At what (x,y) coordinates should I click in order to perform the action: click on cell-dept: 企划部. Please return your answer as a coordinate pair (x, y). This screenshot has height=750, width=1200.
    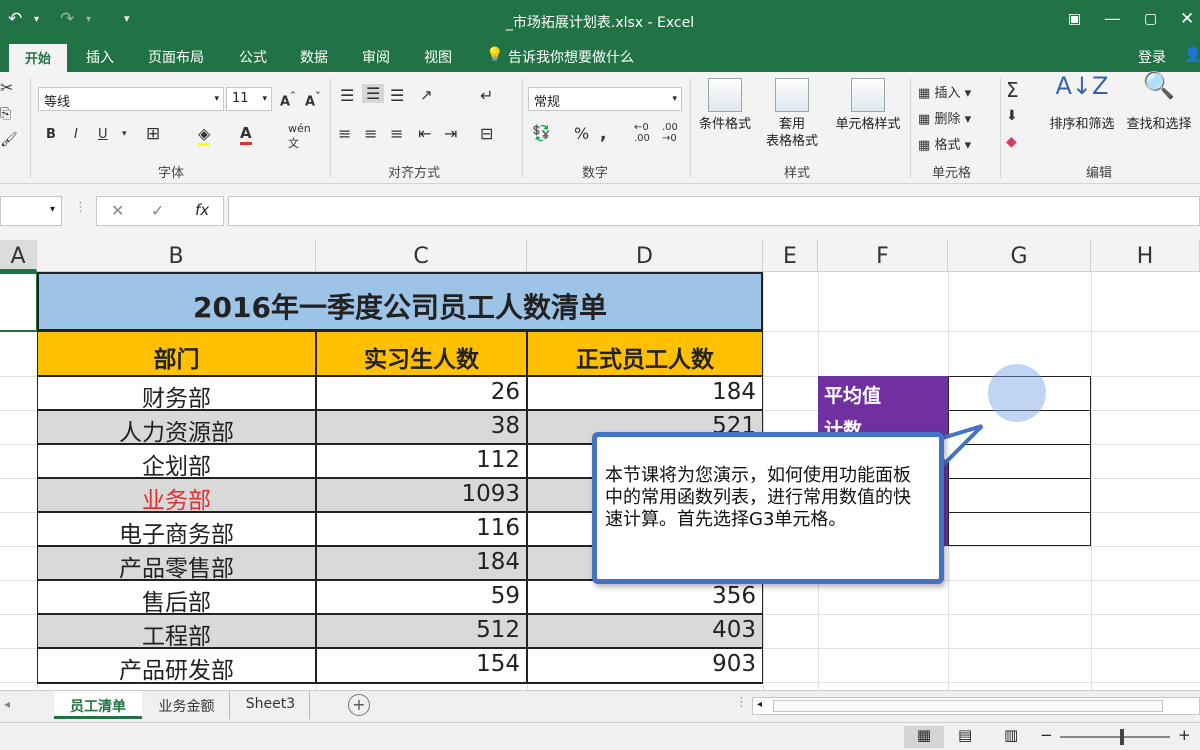
    Looking at the image, I should click on (176, 461).